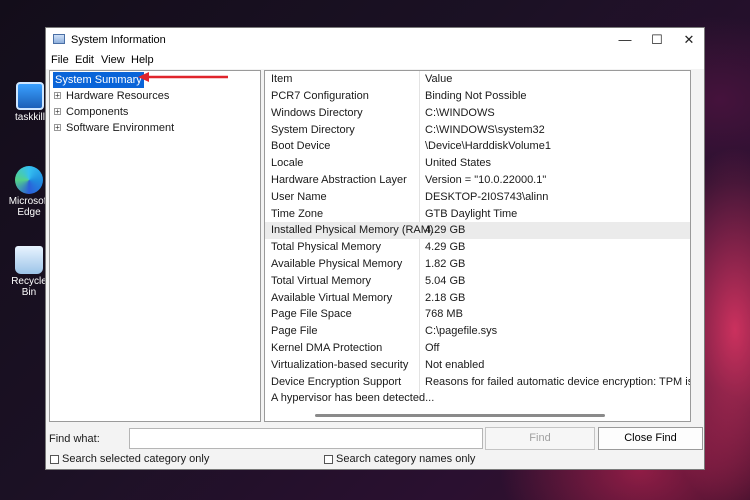 The width and height of the screenshot is (750, 500). I want to click on row-item-cell: System Directory, so click(313, 129).